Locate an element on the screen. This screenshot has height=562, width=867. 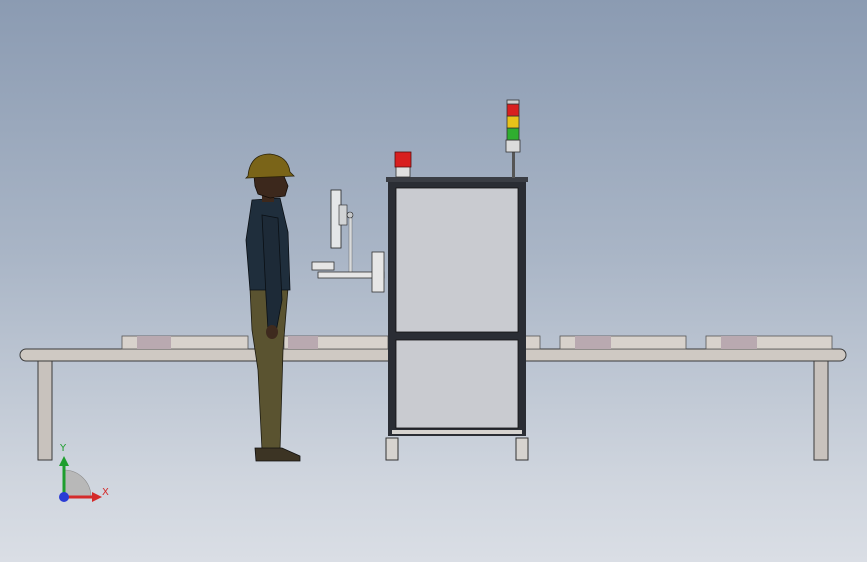
cabinet-bottom-rail is located at coordinates (457, 432).